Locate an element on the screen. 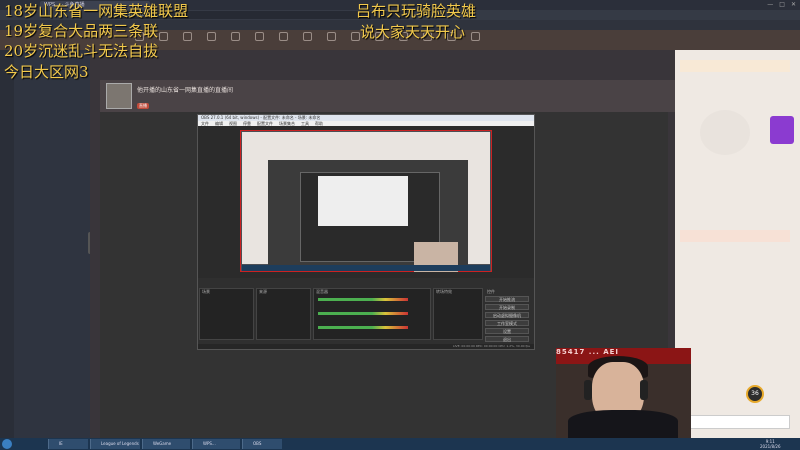  obs-control-button: 开始录制 is located at coordinates (507, 307).